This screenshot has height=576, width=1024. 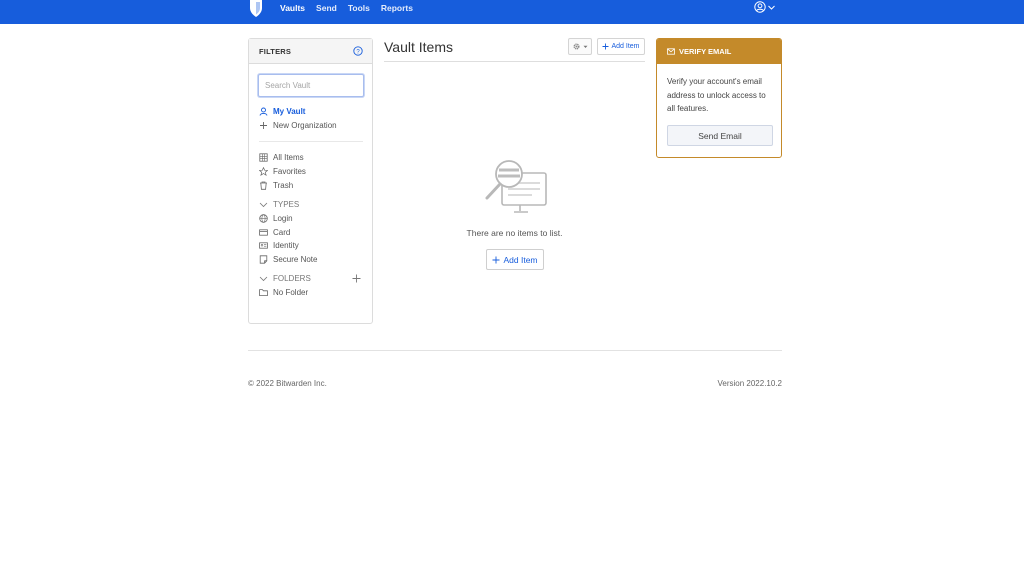 I want to click on footer-copyright: © 2022 Bitwarden Inc., so click(x=287, y=383).